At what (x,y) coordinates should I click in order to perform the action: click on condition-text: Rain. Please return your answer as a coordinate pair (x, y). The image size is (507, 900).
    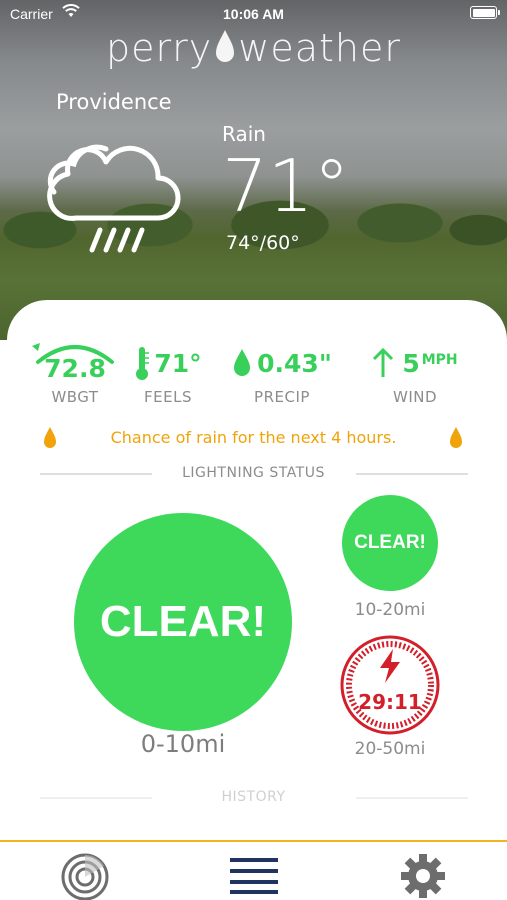
    Looking at the image, I should click on (244, 134).